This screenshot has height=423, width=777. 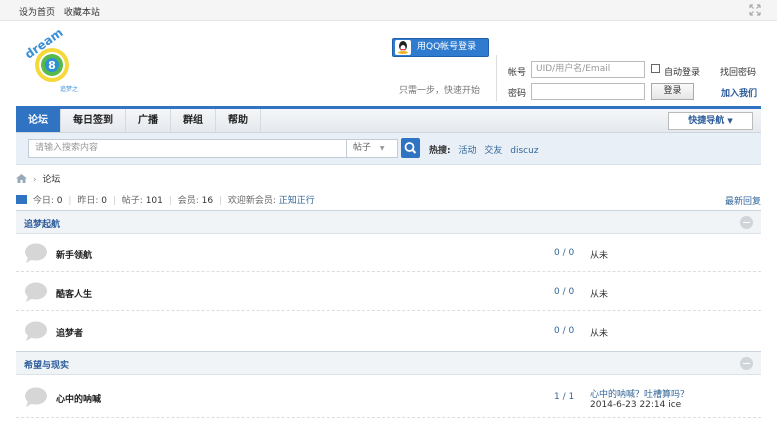 I want to click on section-title: 希望与现实, so click(x=46, y=364).